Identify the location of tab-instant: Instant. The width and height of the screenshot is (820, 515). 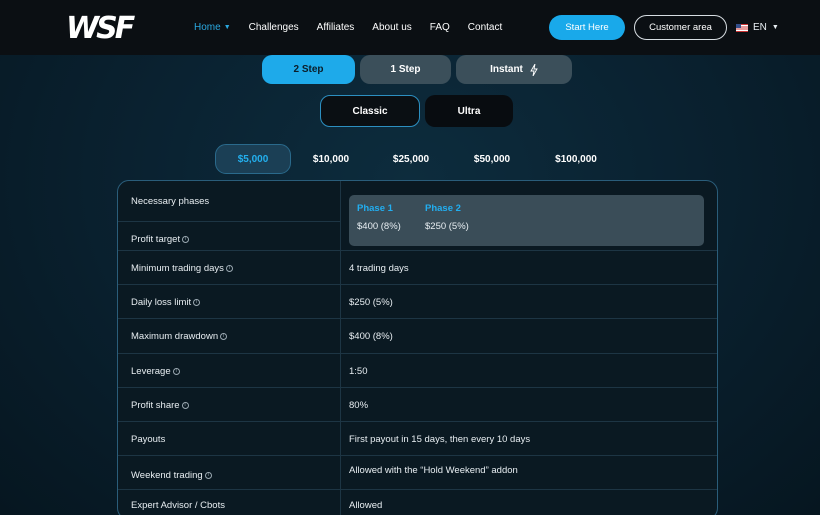
(514, 69).